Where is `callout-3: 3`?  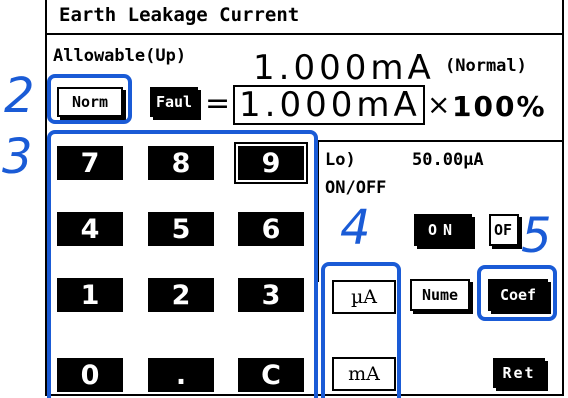
callout-3: 3 is located at coordinates (17, 157).